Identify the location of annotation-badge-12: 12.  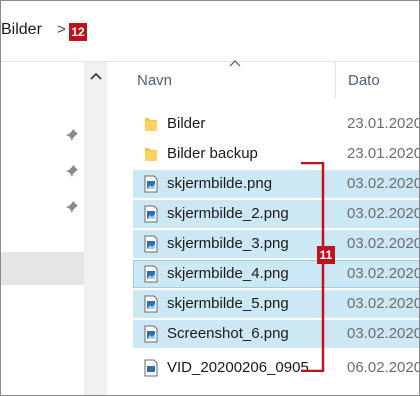
(78, 32).